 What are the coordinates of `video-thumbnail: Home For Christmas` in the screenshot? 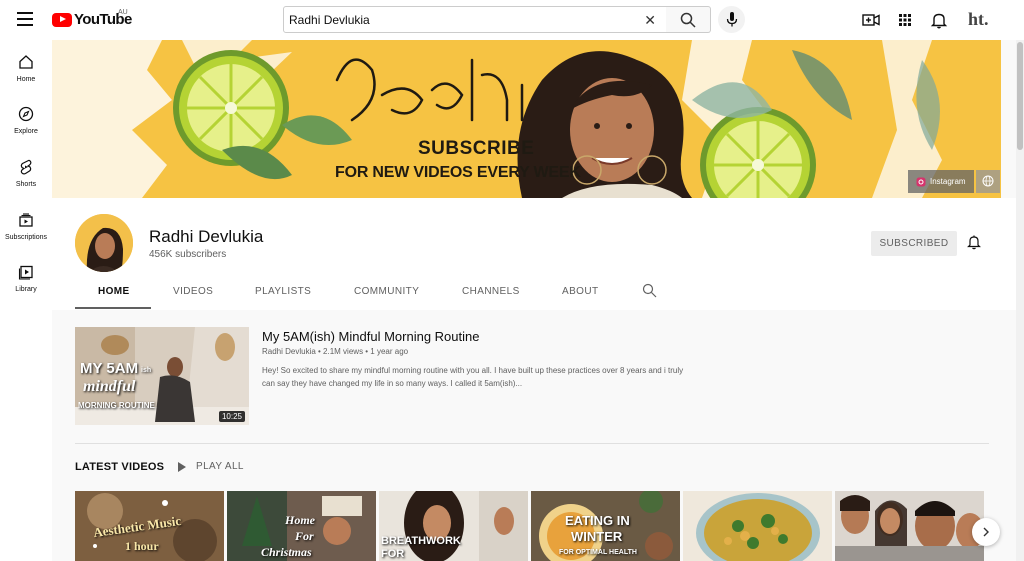 It's located at (301, 526).